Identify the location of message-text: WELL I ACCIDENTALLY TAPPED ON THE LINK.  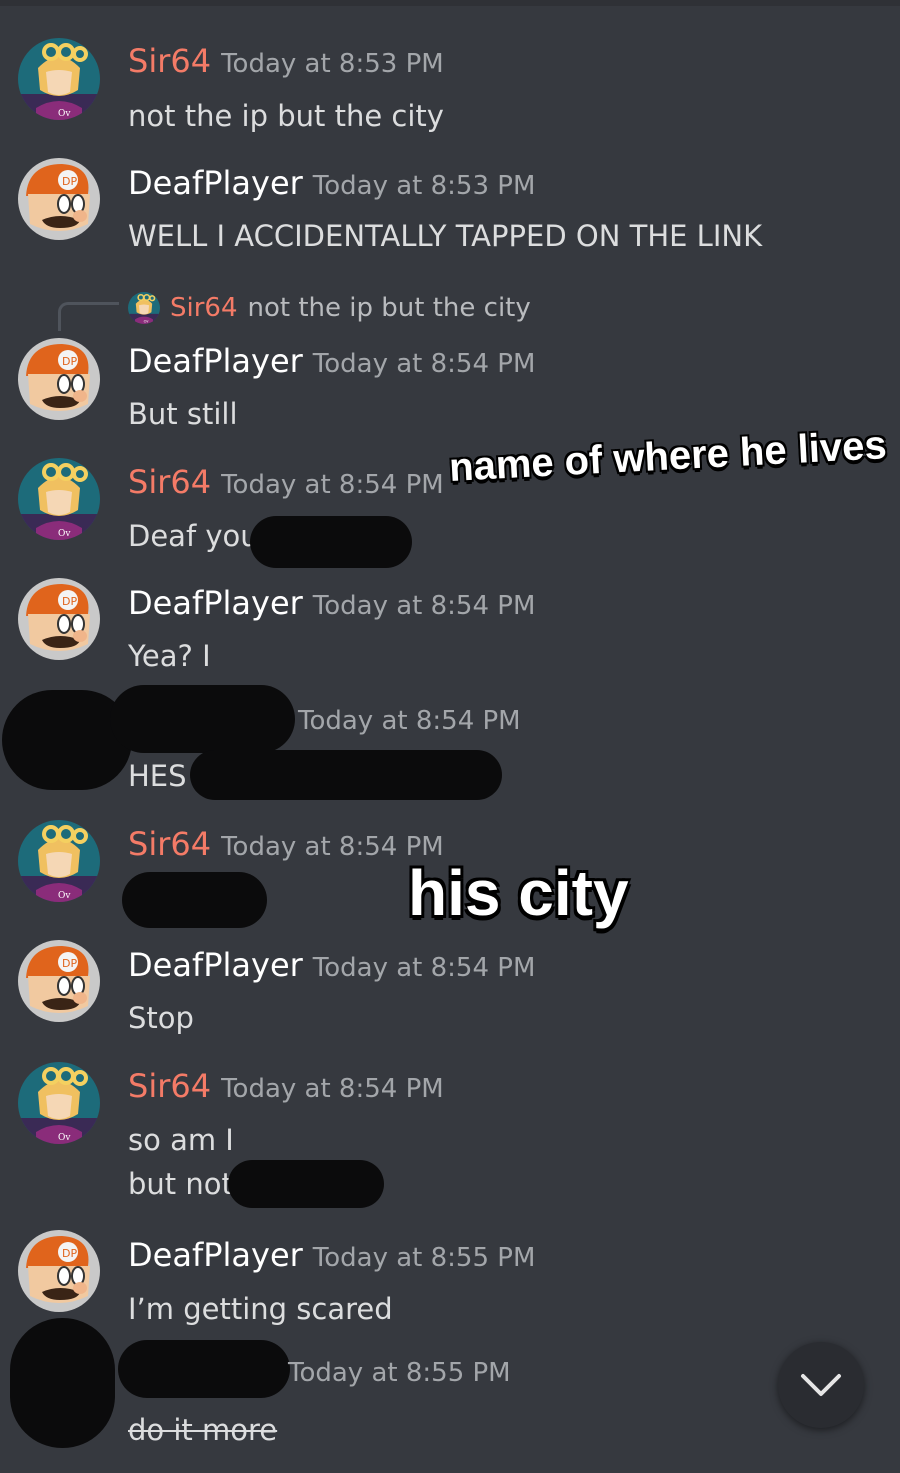
(445, 236).